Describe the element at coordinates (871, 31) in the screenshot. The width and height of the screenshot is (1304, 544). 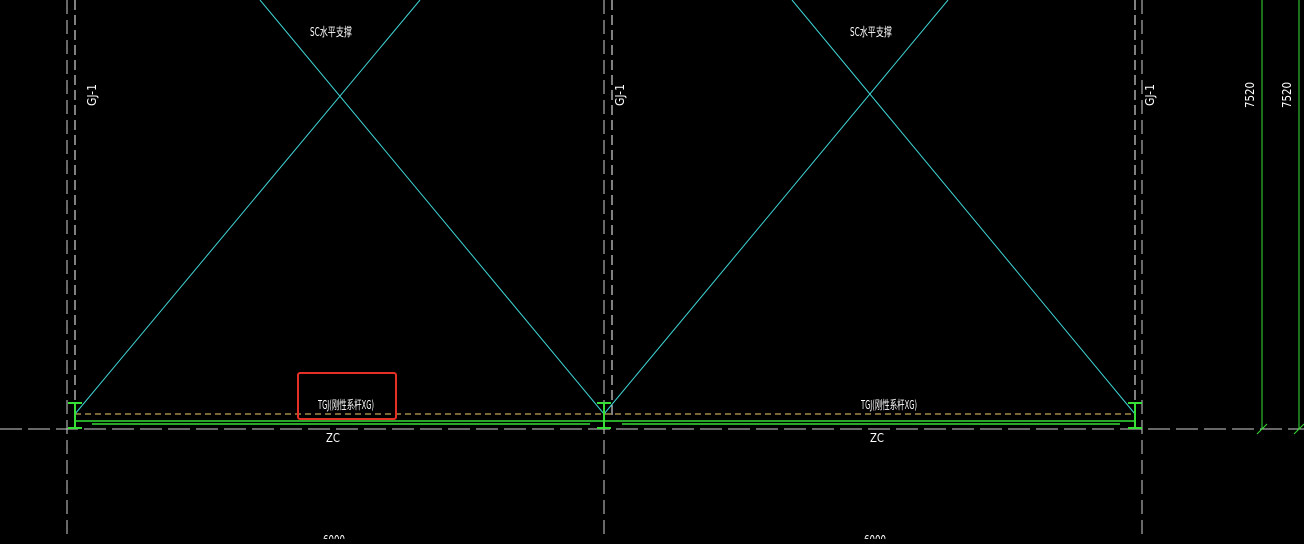
I see `brace-label-right: SC水平支撑` at that location.